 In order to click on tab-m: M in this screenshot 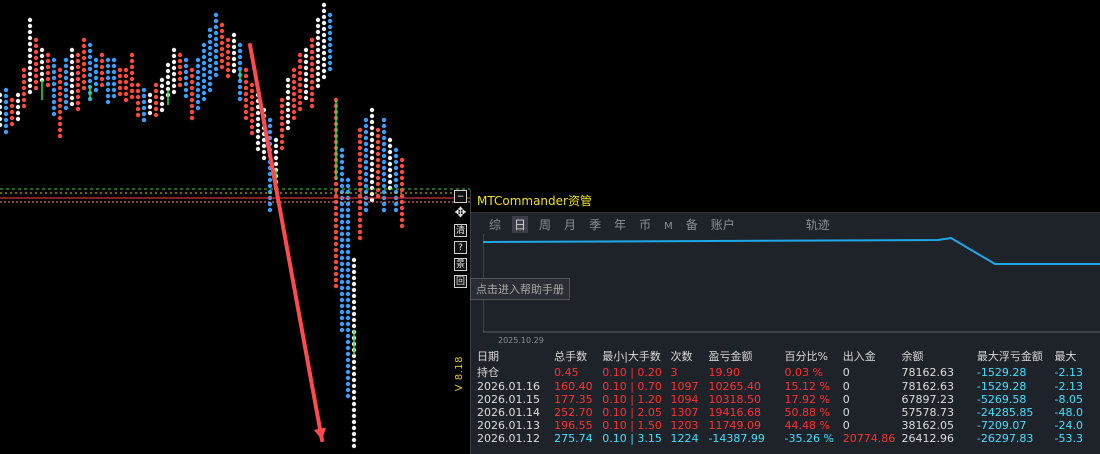, I will do `click(668, 226)`.